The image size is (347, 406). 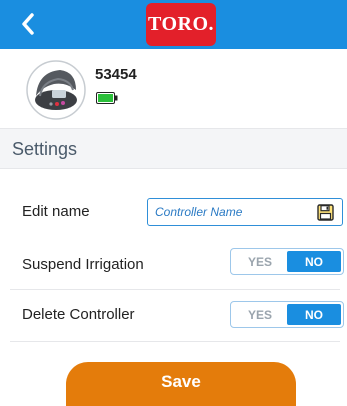 What do you see at coordinates (260, 261) in the screenshot?
I see `suspend-irrigation-yes-option: YES` at bounding box center [260, 261].